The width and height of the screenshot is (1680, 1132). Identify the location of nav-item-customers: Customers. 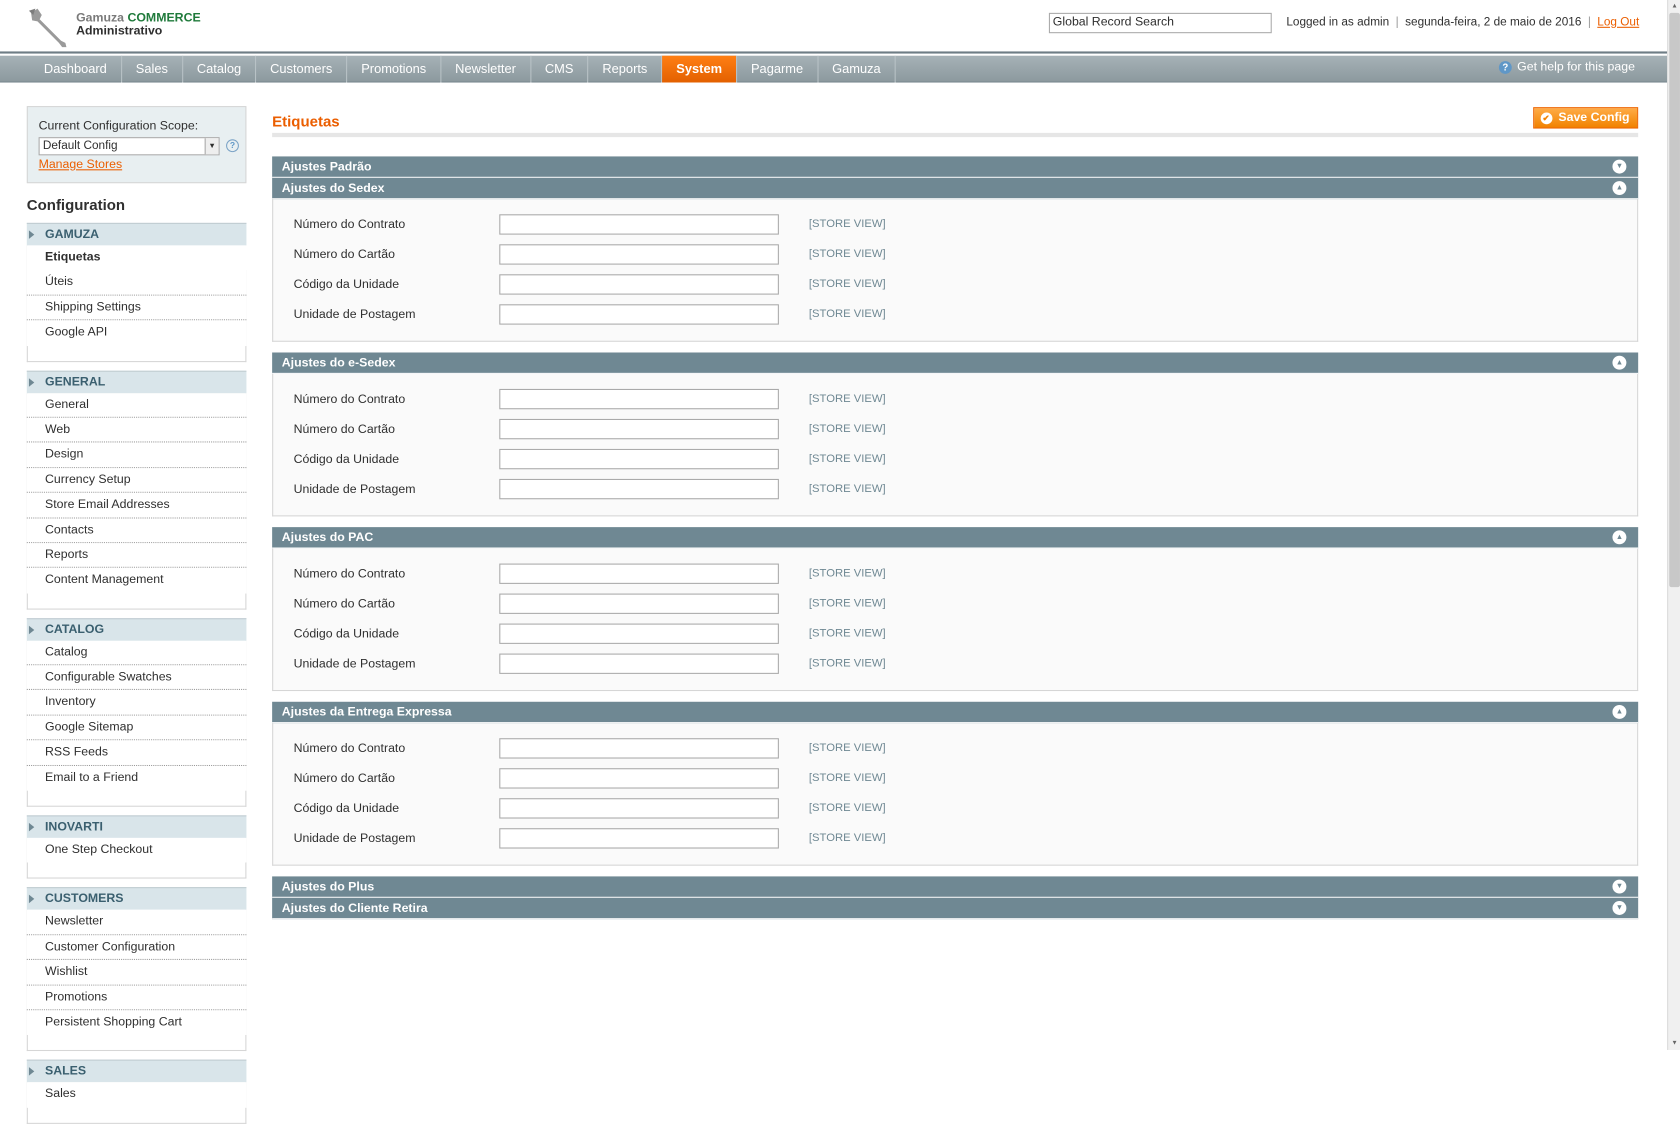
(302, 69).